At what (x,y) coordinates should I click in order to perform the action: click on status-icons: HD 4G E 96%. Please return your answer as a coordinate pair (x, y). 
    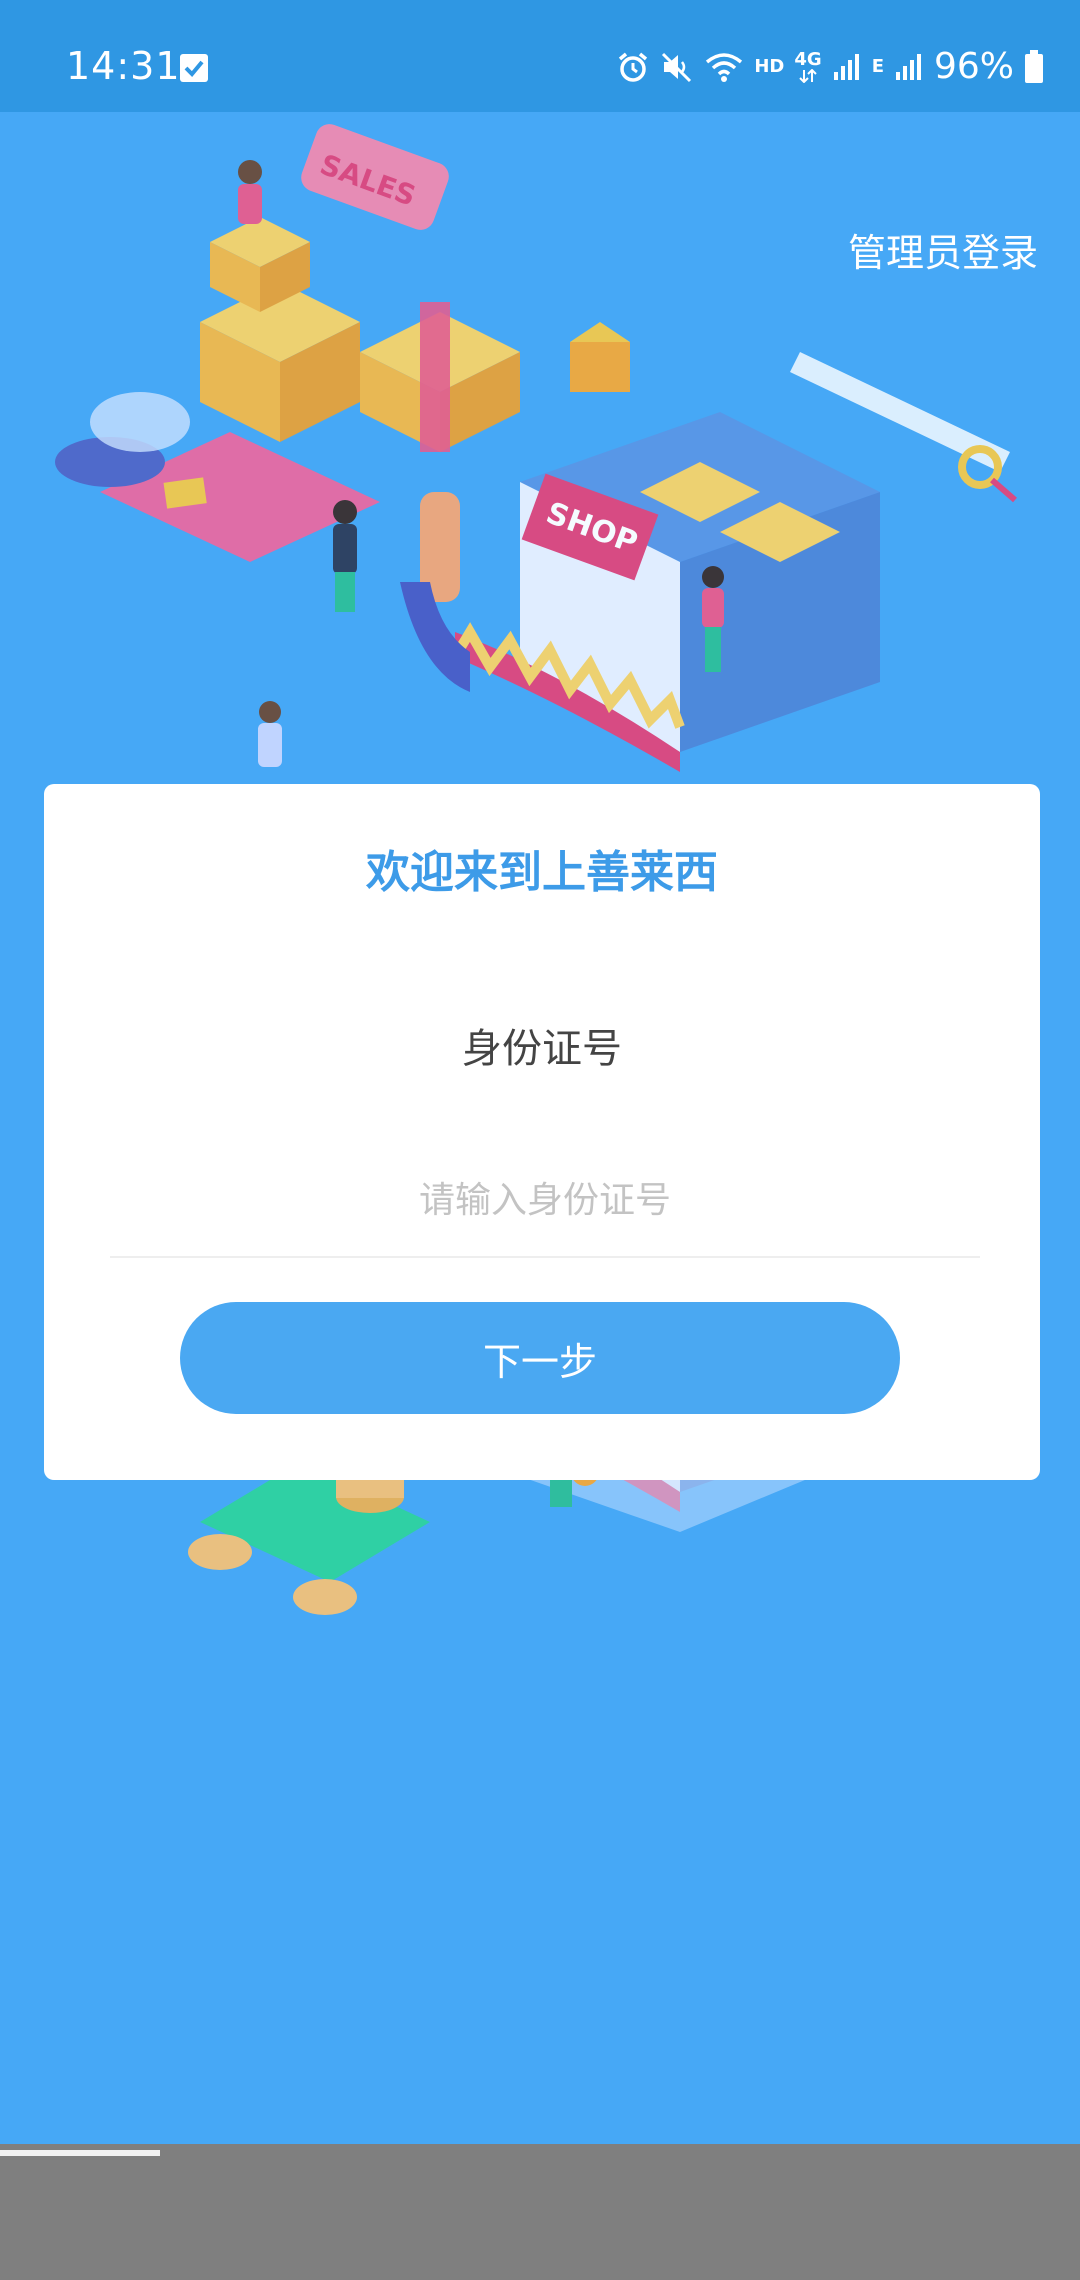
    Looking at the image, I should click on (830, 66).